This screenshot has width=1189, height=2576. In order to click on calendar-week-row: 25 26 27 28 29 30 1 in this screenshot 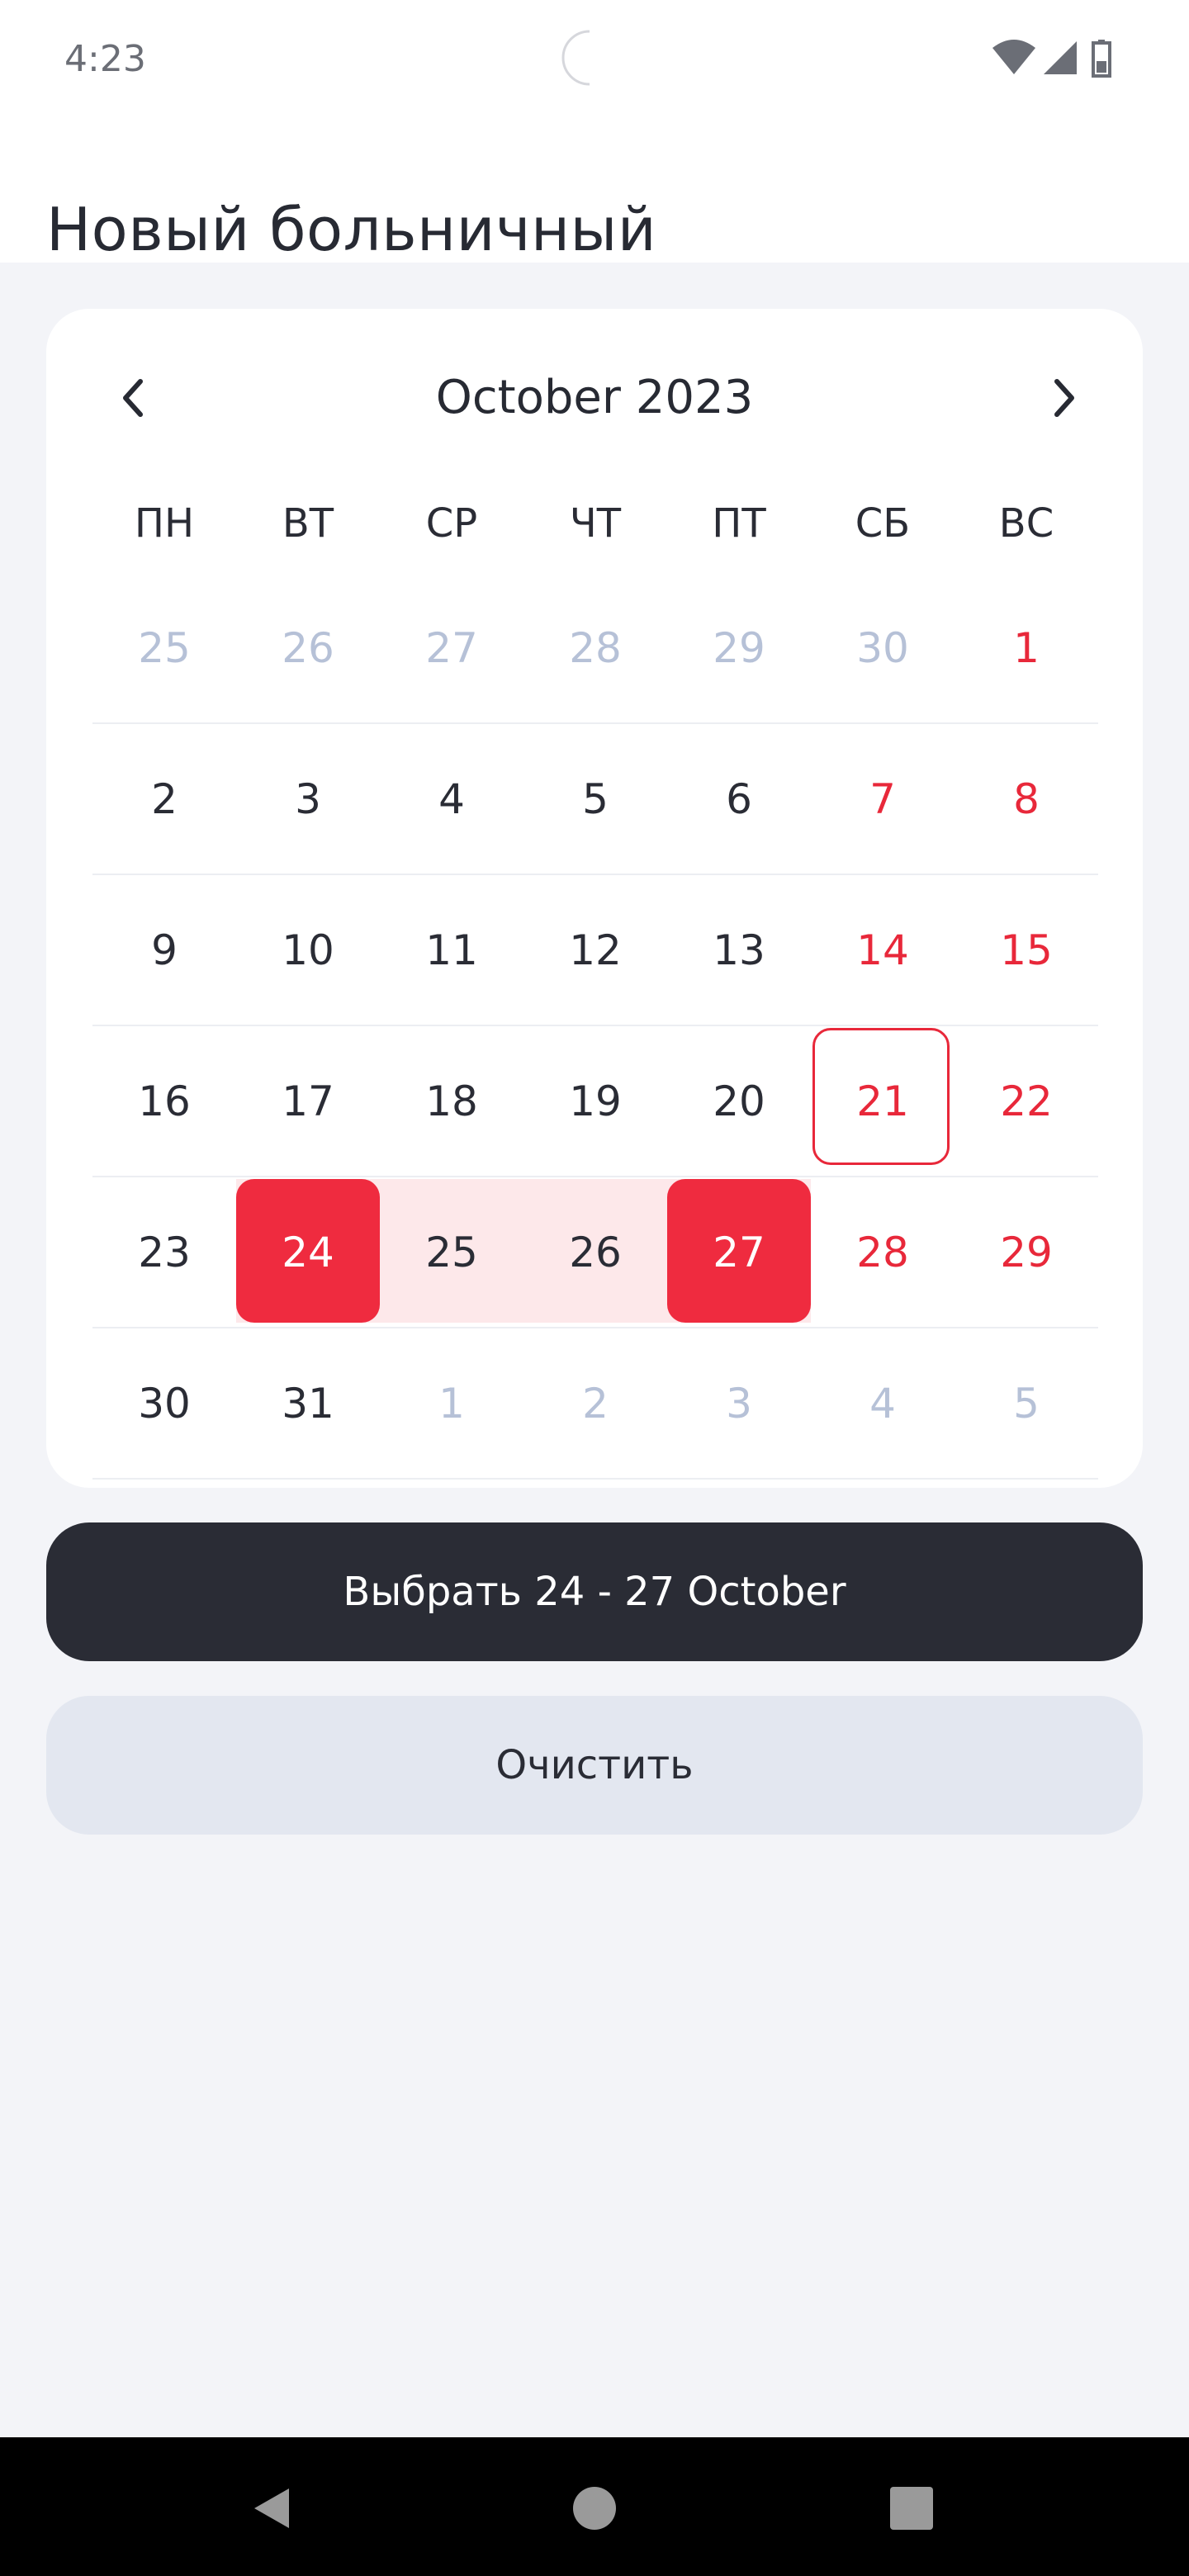, I will do `click(595, 648)`.